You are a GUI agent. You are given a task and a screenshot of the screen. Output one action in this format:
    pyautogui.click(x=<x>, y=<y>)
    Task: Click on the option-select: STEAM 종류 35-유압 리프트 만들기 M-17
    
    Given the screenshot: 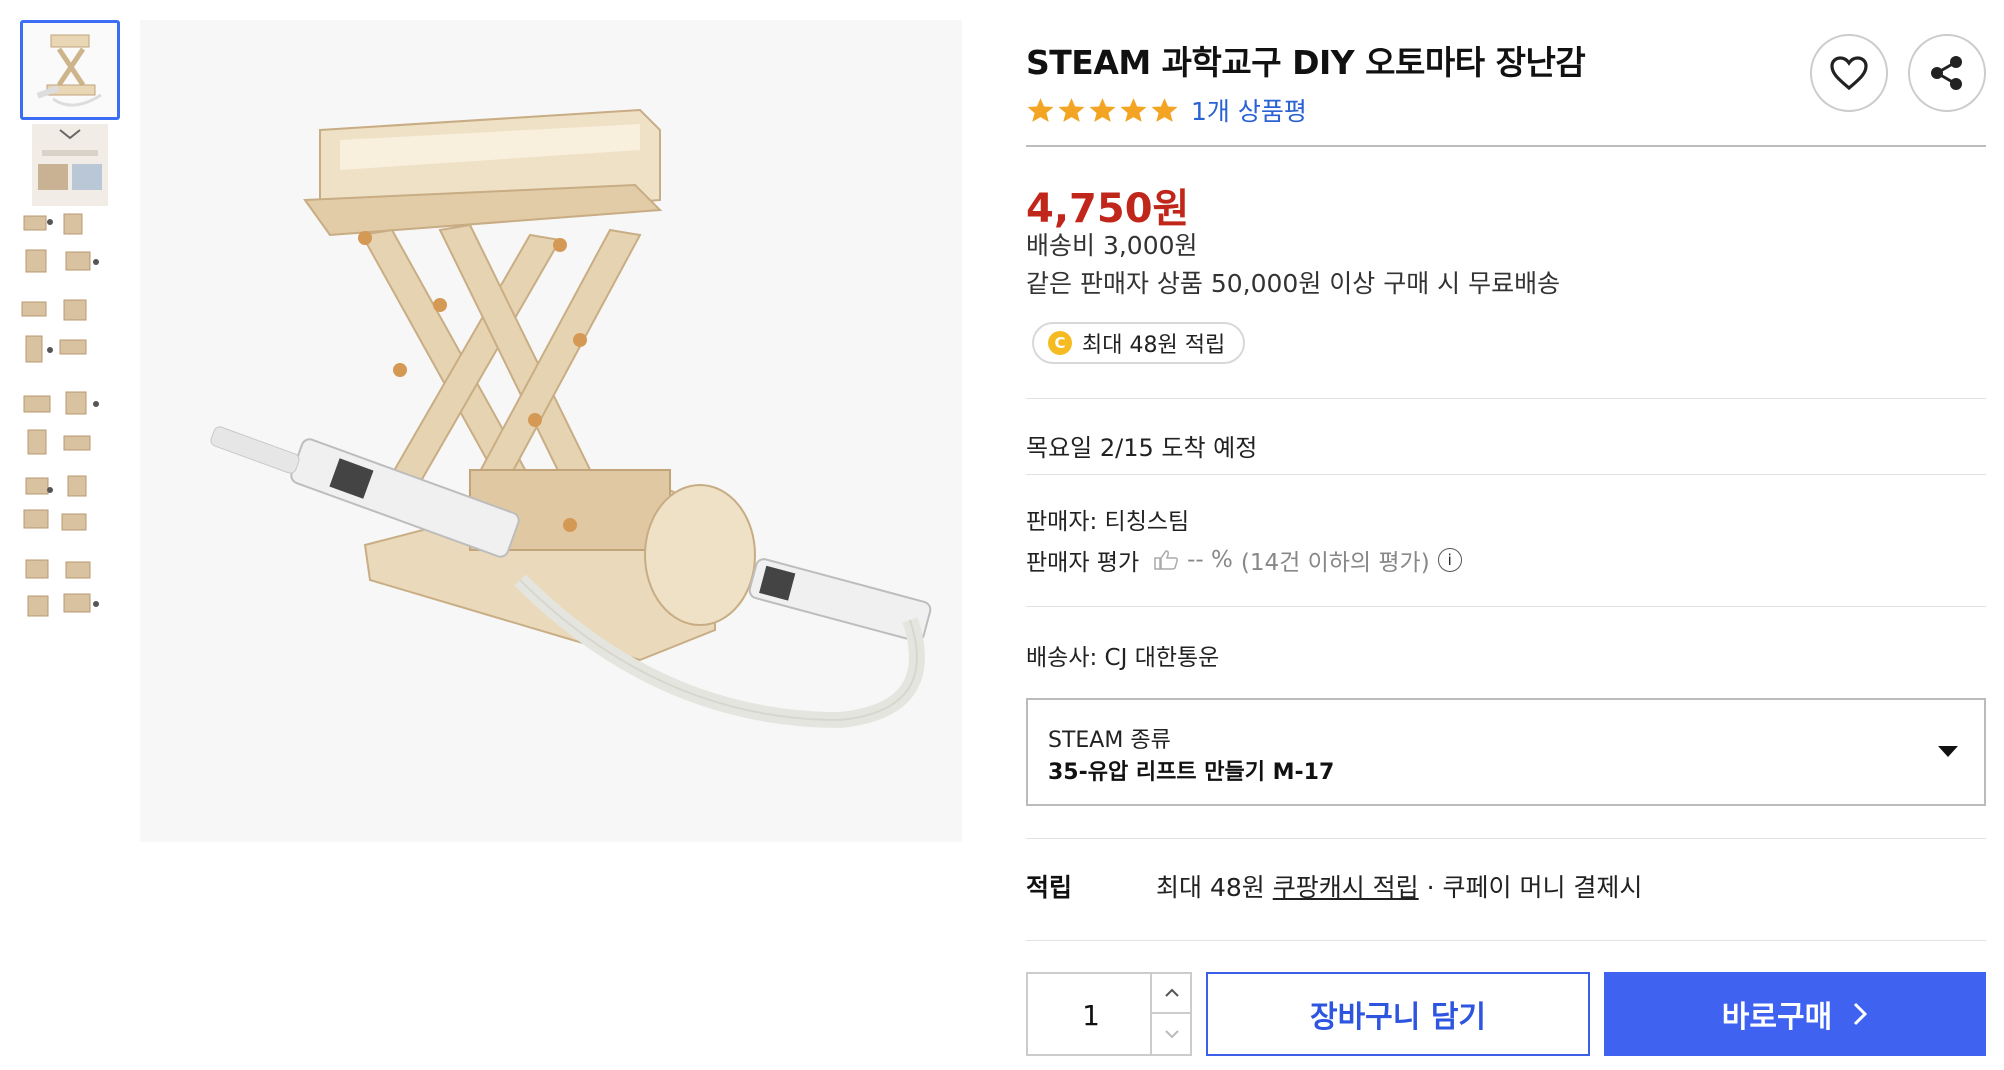 What is the action you would take?
    pyautogui.click(x=1506, y=752)
    